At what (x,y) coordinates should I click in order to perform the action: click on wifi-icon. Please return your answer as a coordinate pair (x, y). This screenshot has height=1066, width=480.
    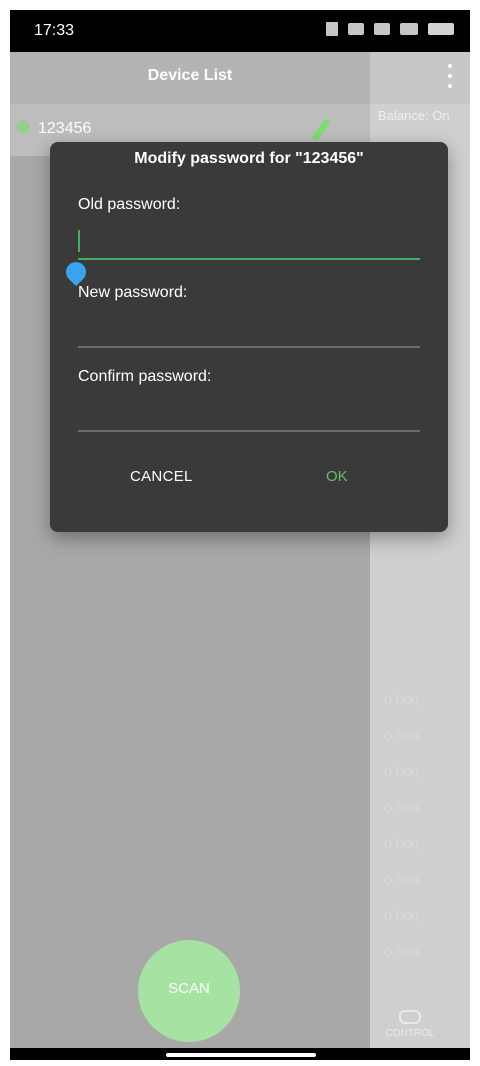
    Looking at the image, I should click on (409, 29).